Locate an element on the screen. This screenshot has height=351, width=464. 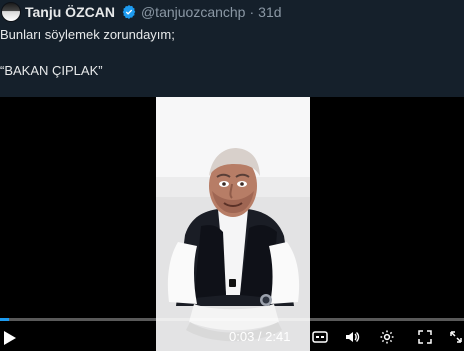
author-name: Tanju ÖZCAN is located at coordinates (70, 12).